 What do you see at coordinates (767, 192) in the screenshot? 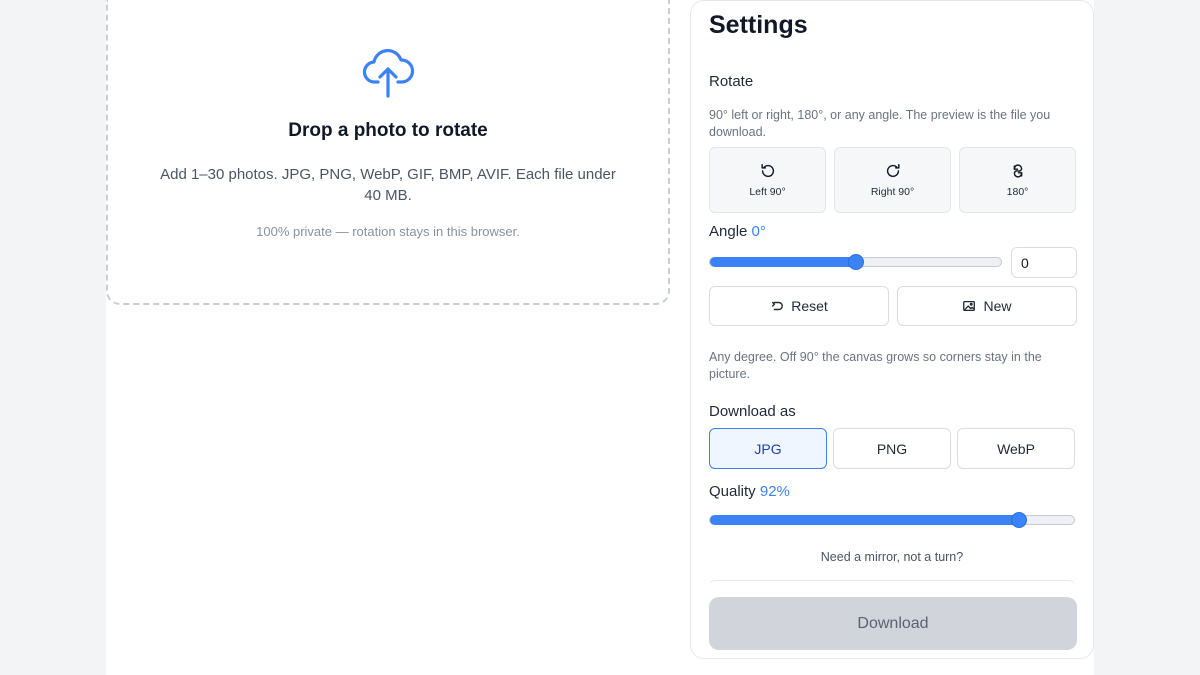
I see `rotate-left-label: Left 90°` at bounding box center [767, 192].